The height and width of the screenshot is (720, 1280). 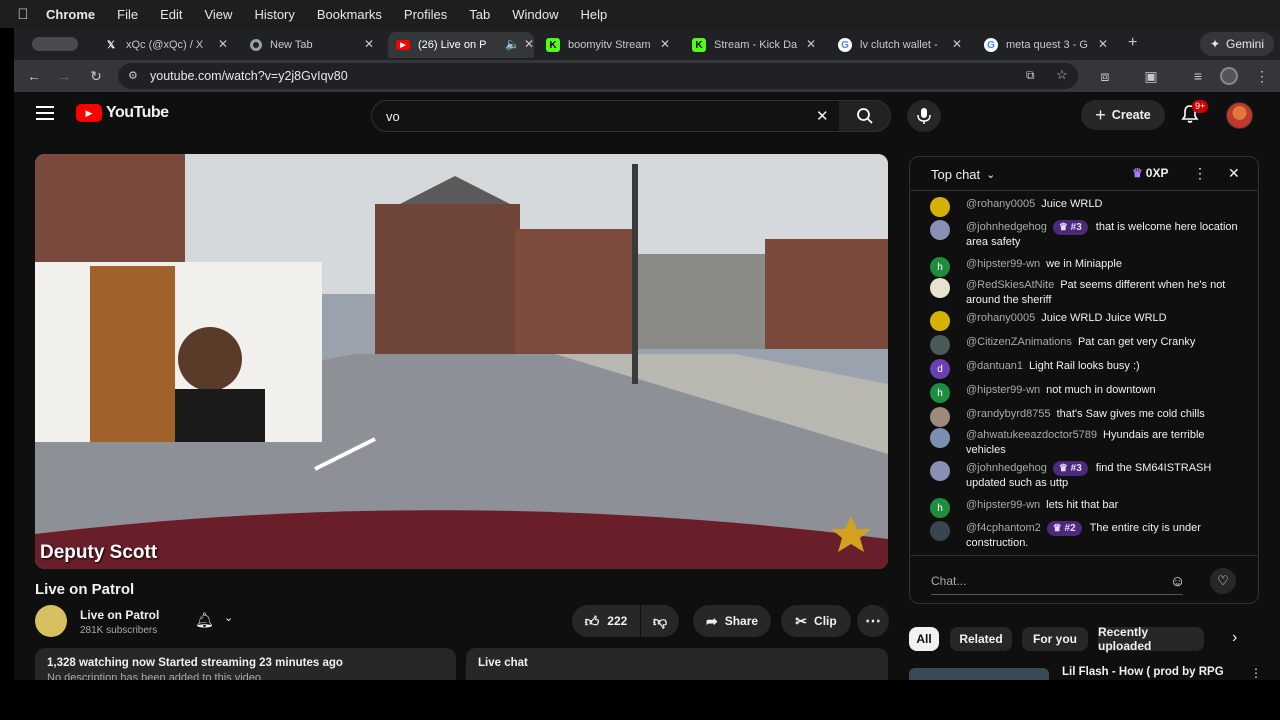 What do you see at coordinates (608, 45) in the screenshot?
I see `tab-boomyitv: K boomyitv Stream ✕` at bounding box center [608, 45].